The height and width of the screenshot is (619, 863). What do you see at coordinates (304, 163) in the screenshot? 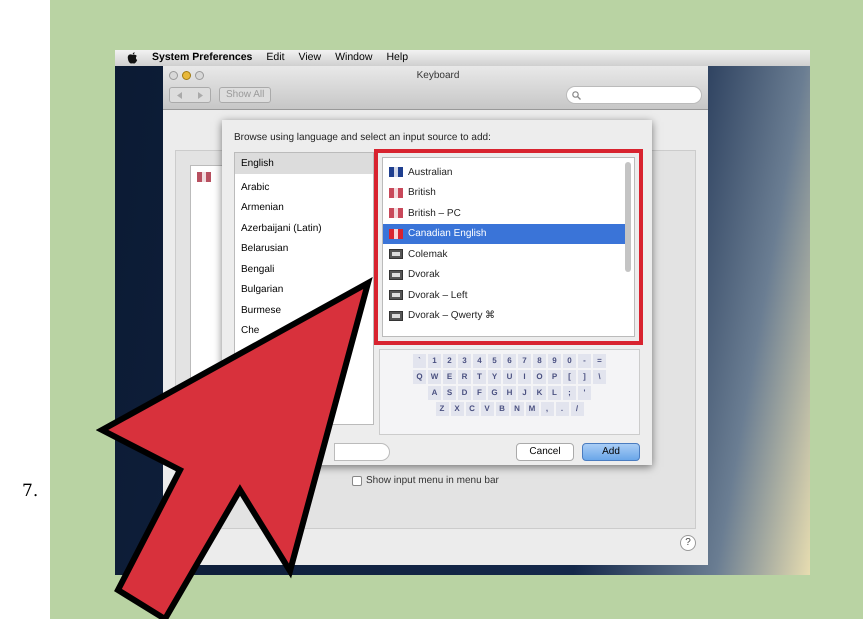
I see `language-item: English` at bounding box center [304, 163].